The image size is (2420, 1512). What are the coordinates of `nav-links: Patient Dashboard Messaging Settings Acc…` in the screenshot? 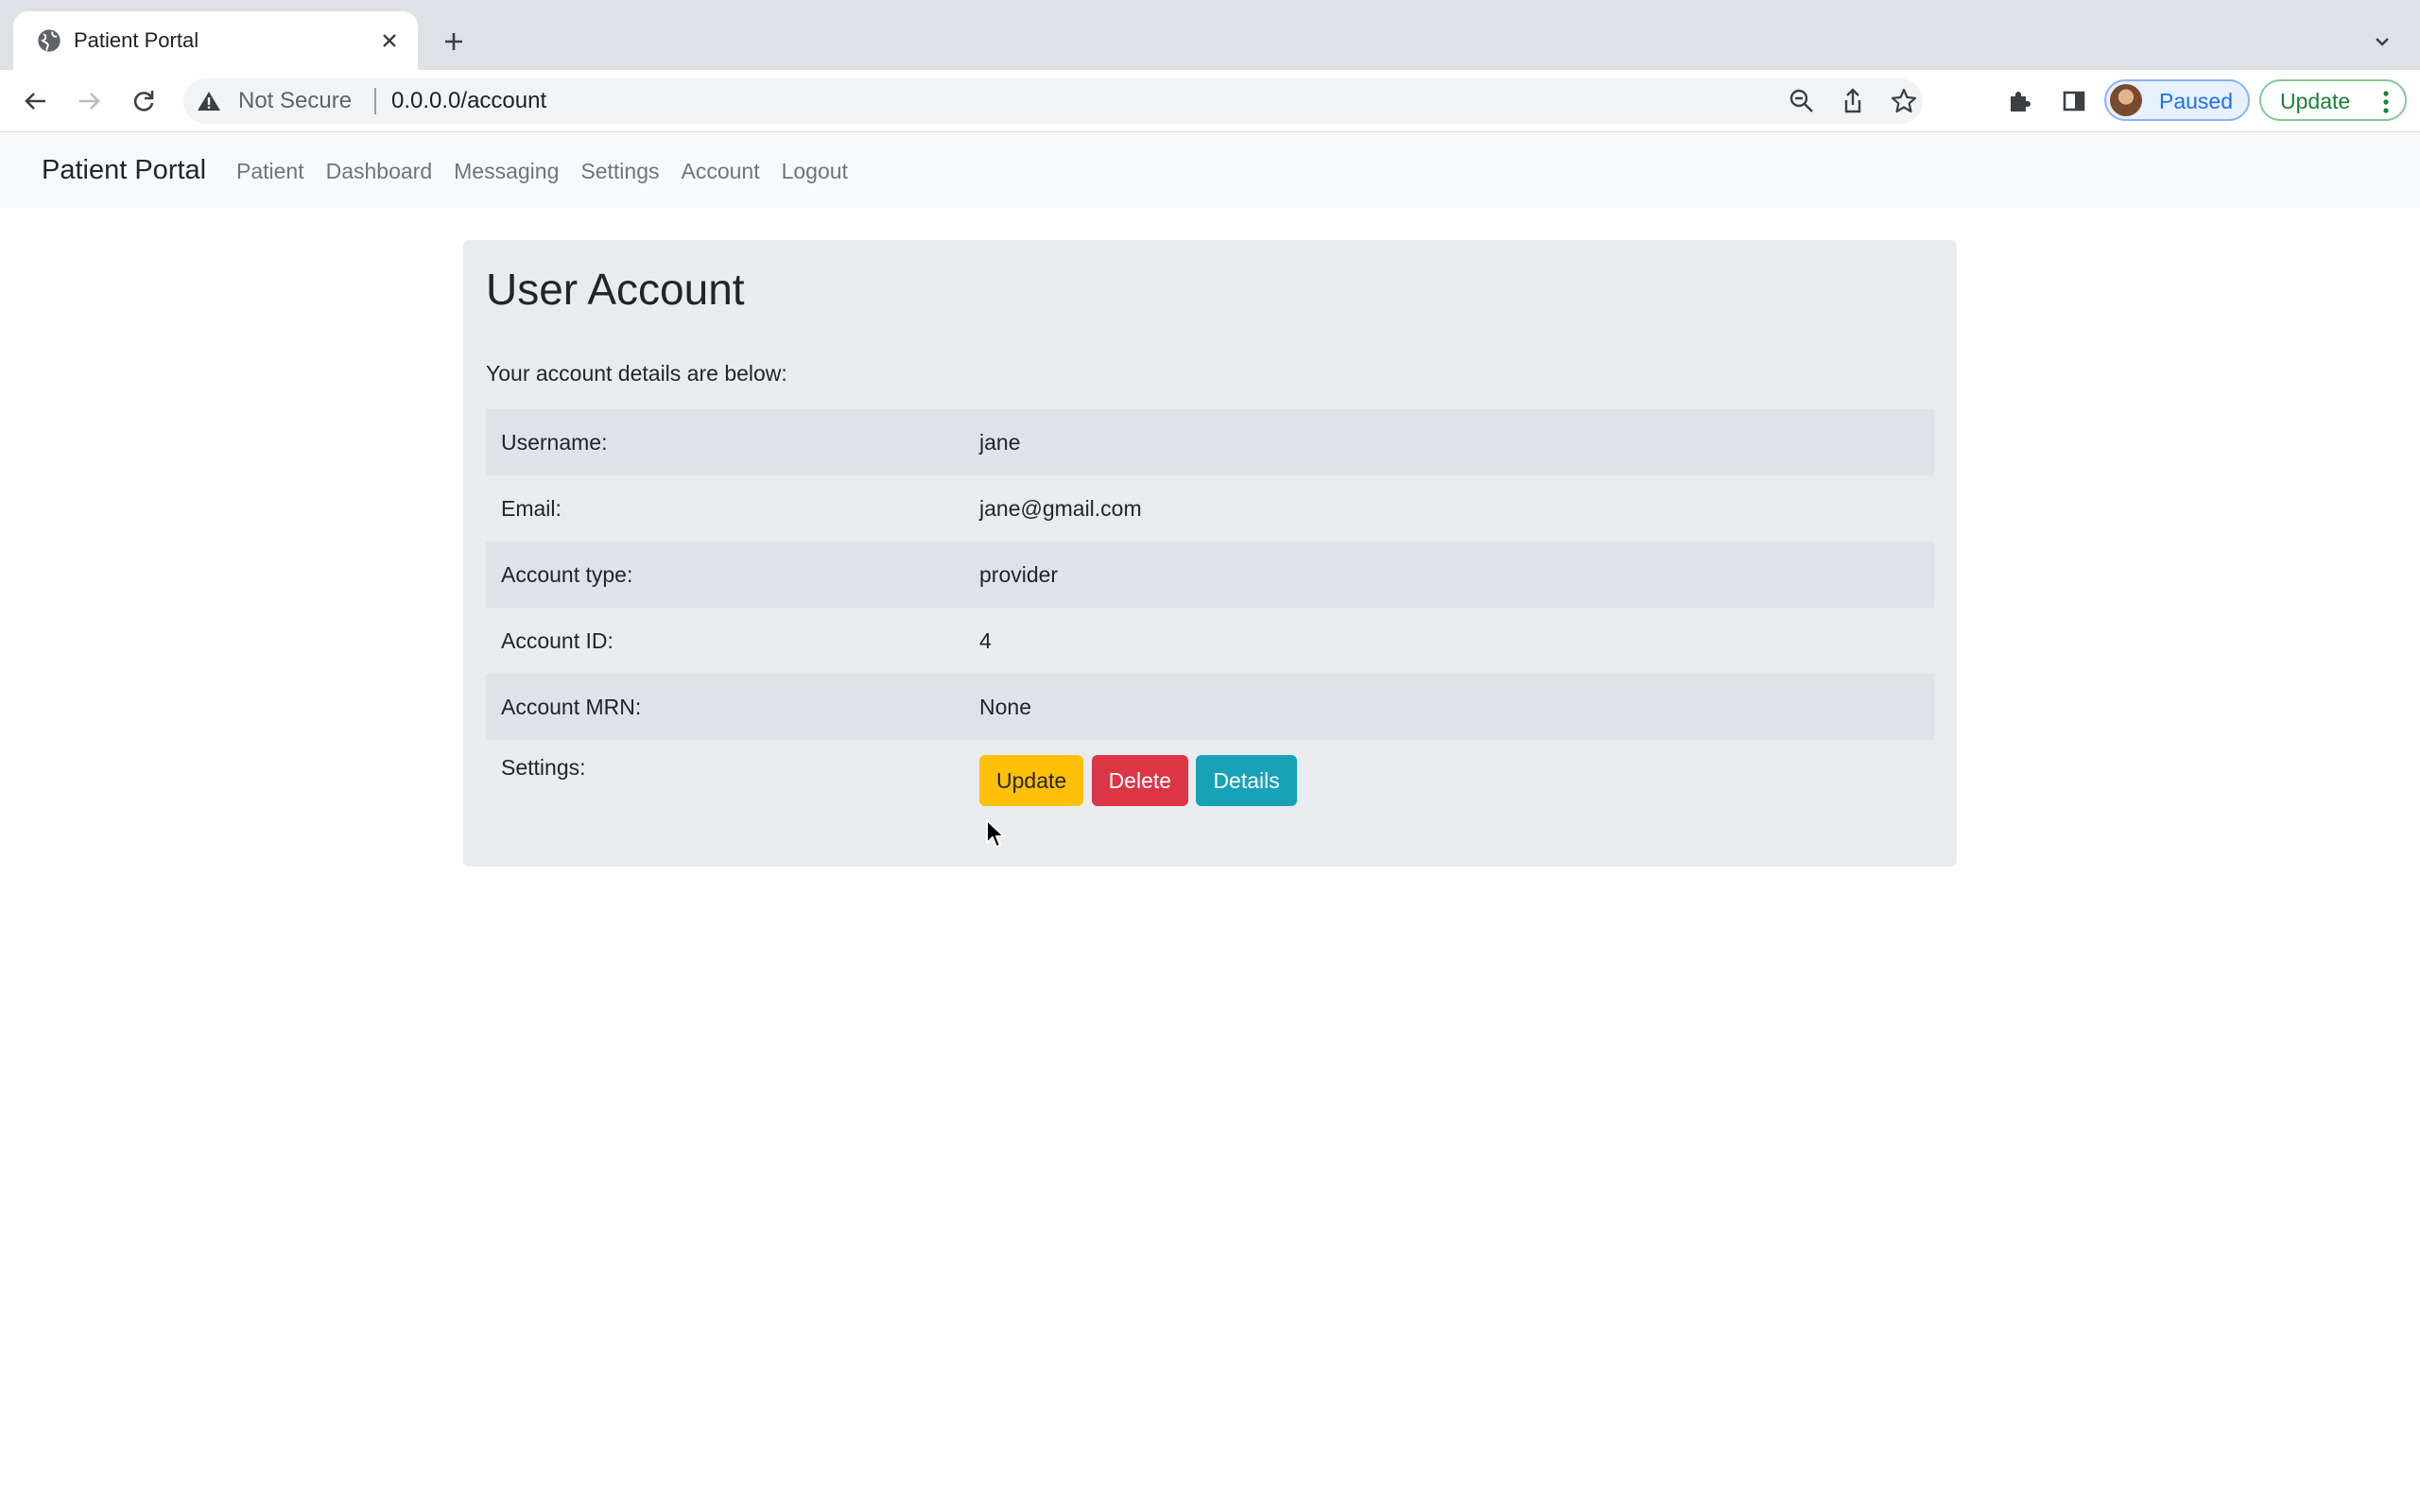 It's located at (542, 171).